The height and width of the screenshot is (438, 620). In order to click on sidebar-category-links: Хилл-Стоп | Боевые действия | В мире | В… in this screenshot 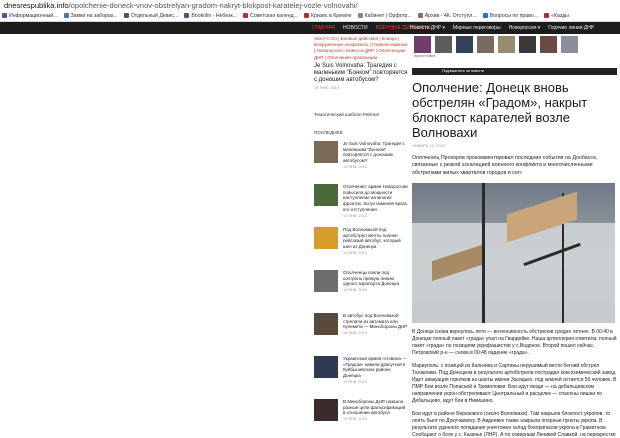, I will do `click(361, 47)`.